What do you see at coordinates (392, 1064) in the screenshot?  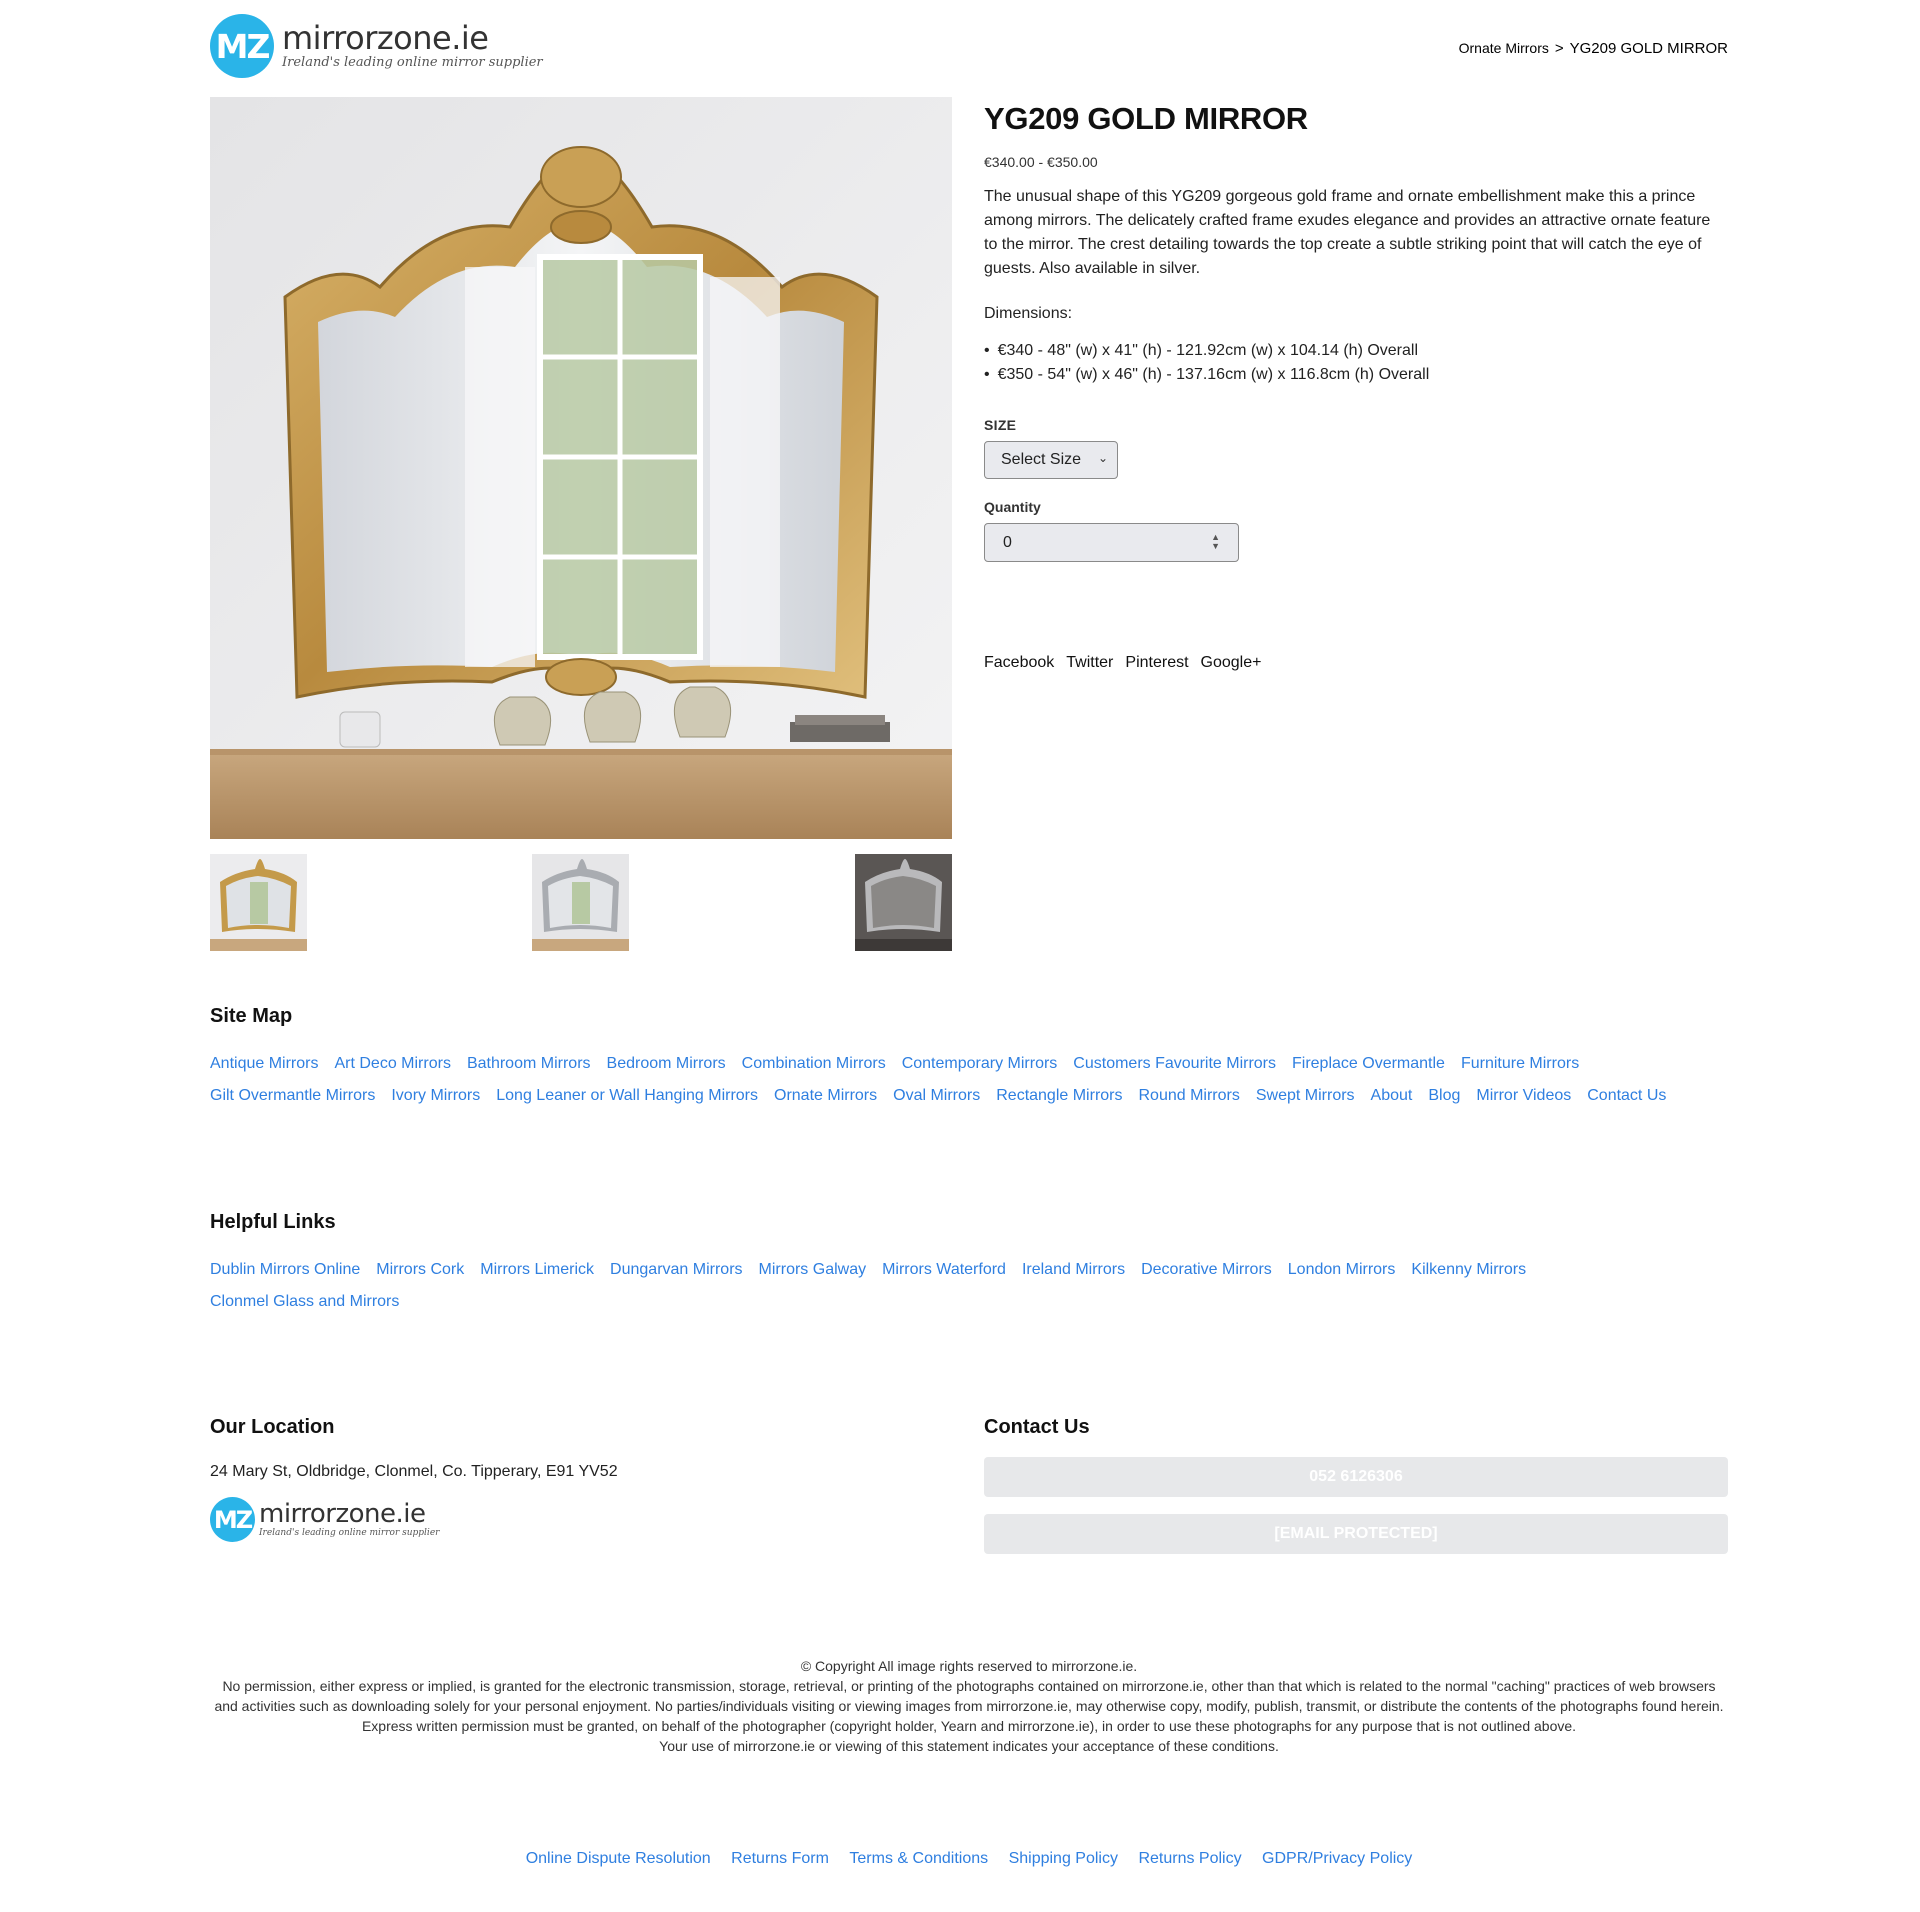 I see `sitemap-link: Art Deco Mirrors` at bounding box center [392, 1064].